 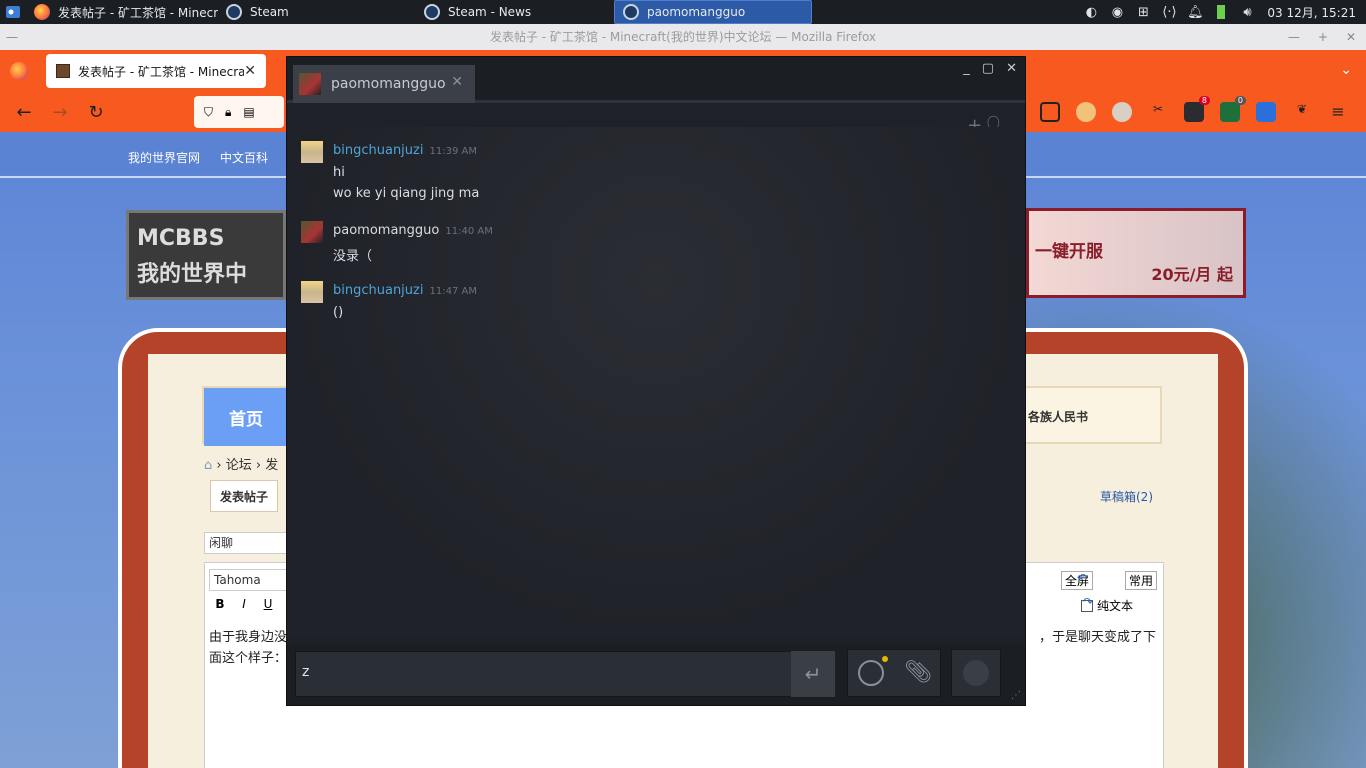 I want to click on minimize-icon: —, so click(x=1294, y=37).